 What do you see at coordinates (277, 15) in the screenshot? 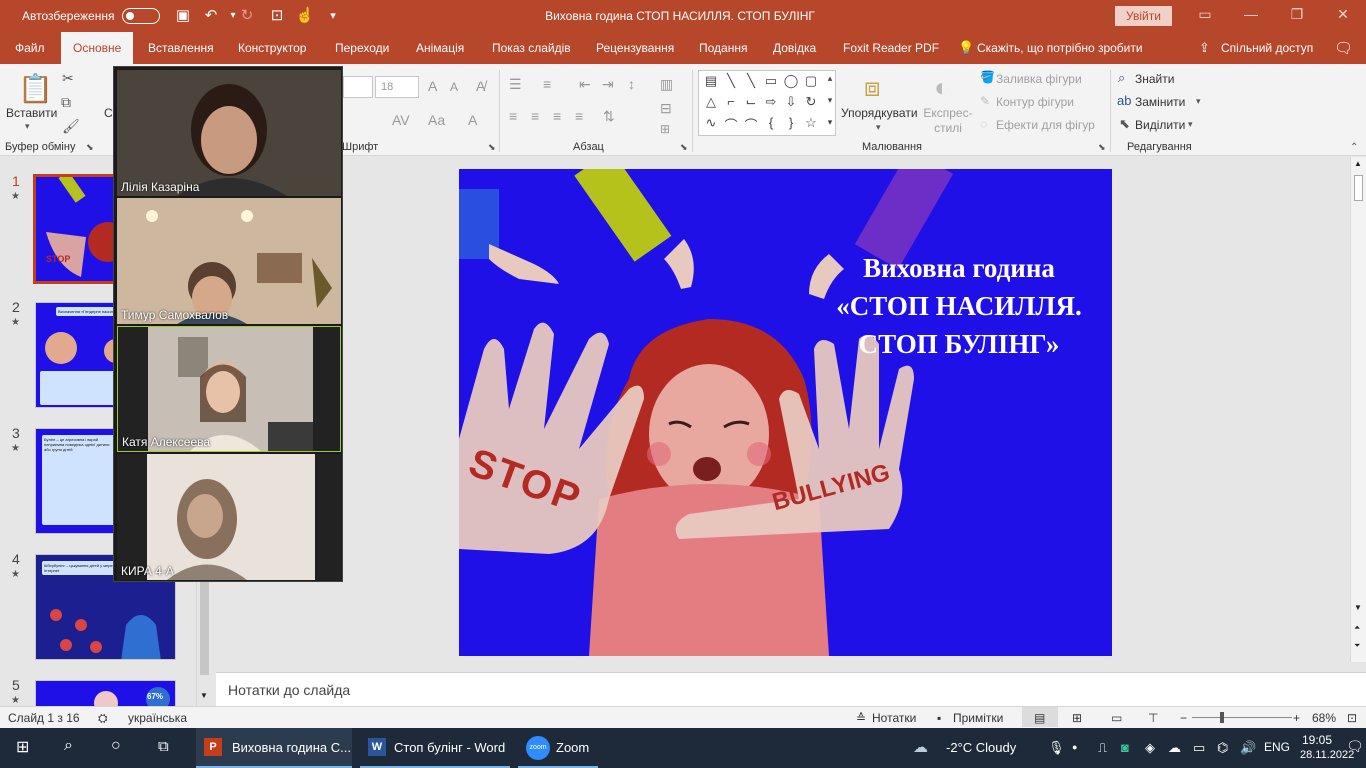
I see `present-icon: ⊡` at bounding box center [277, 15].